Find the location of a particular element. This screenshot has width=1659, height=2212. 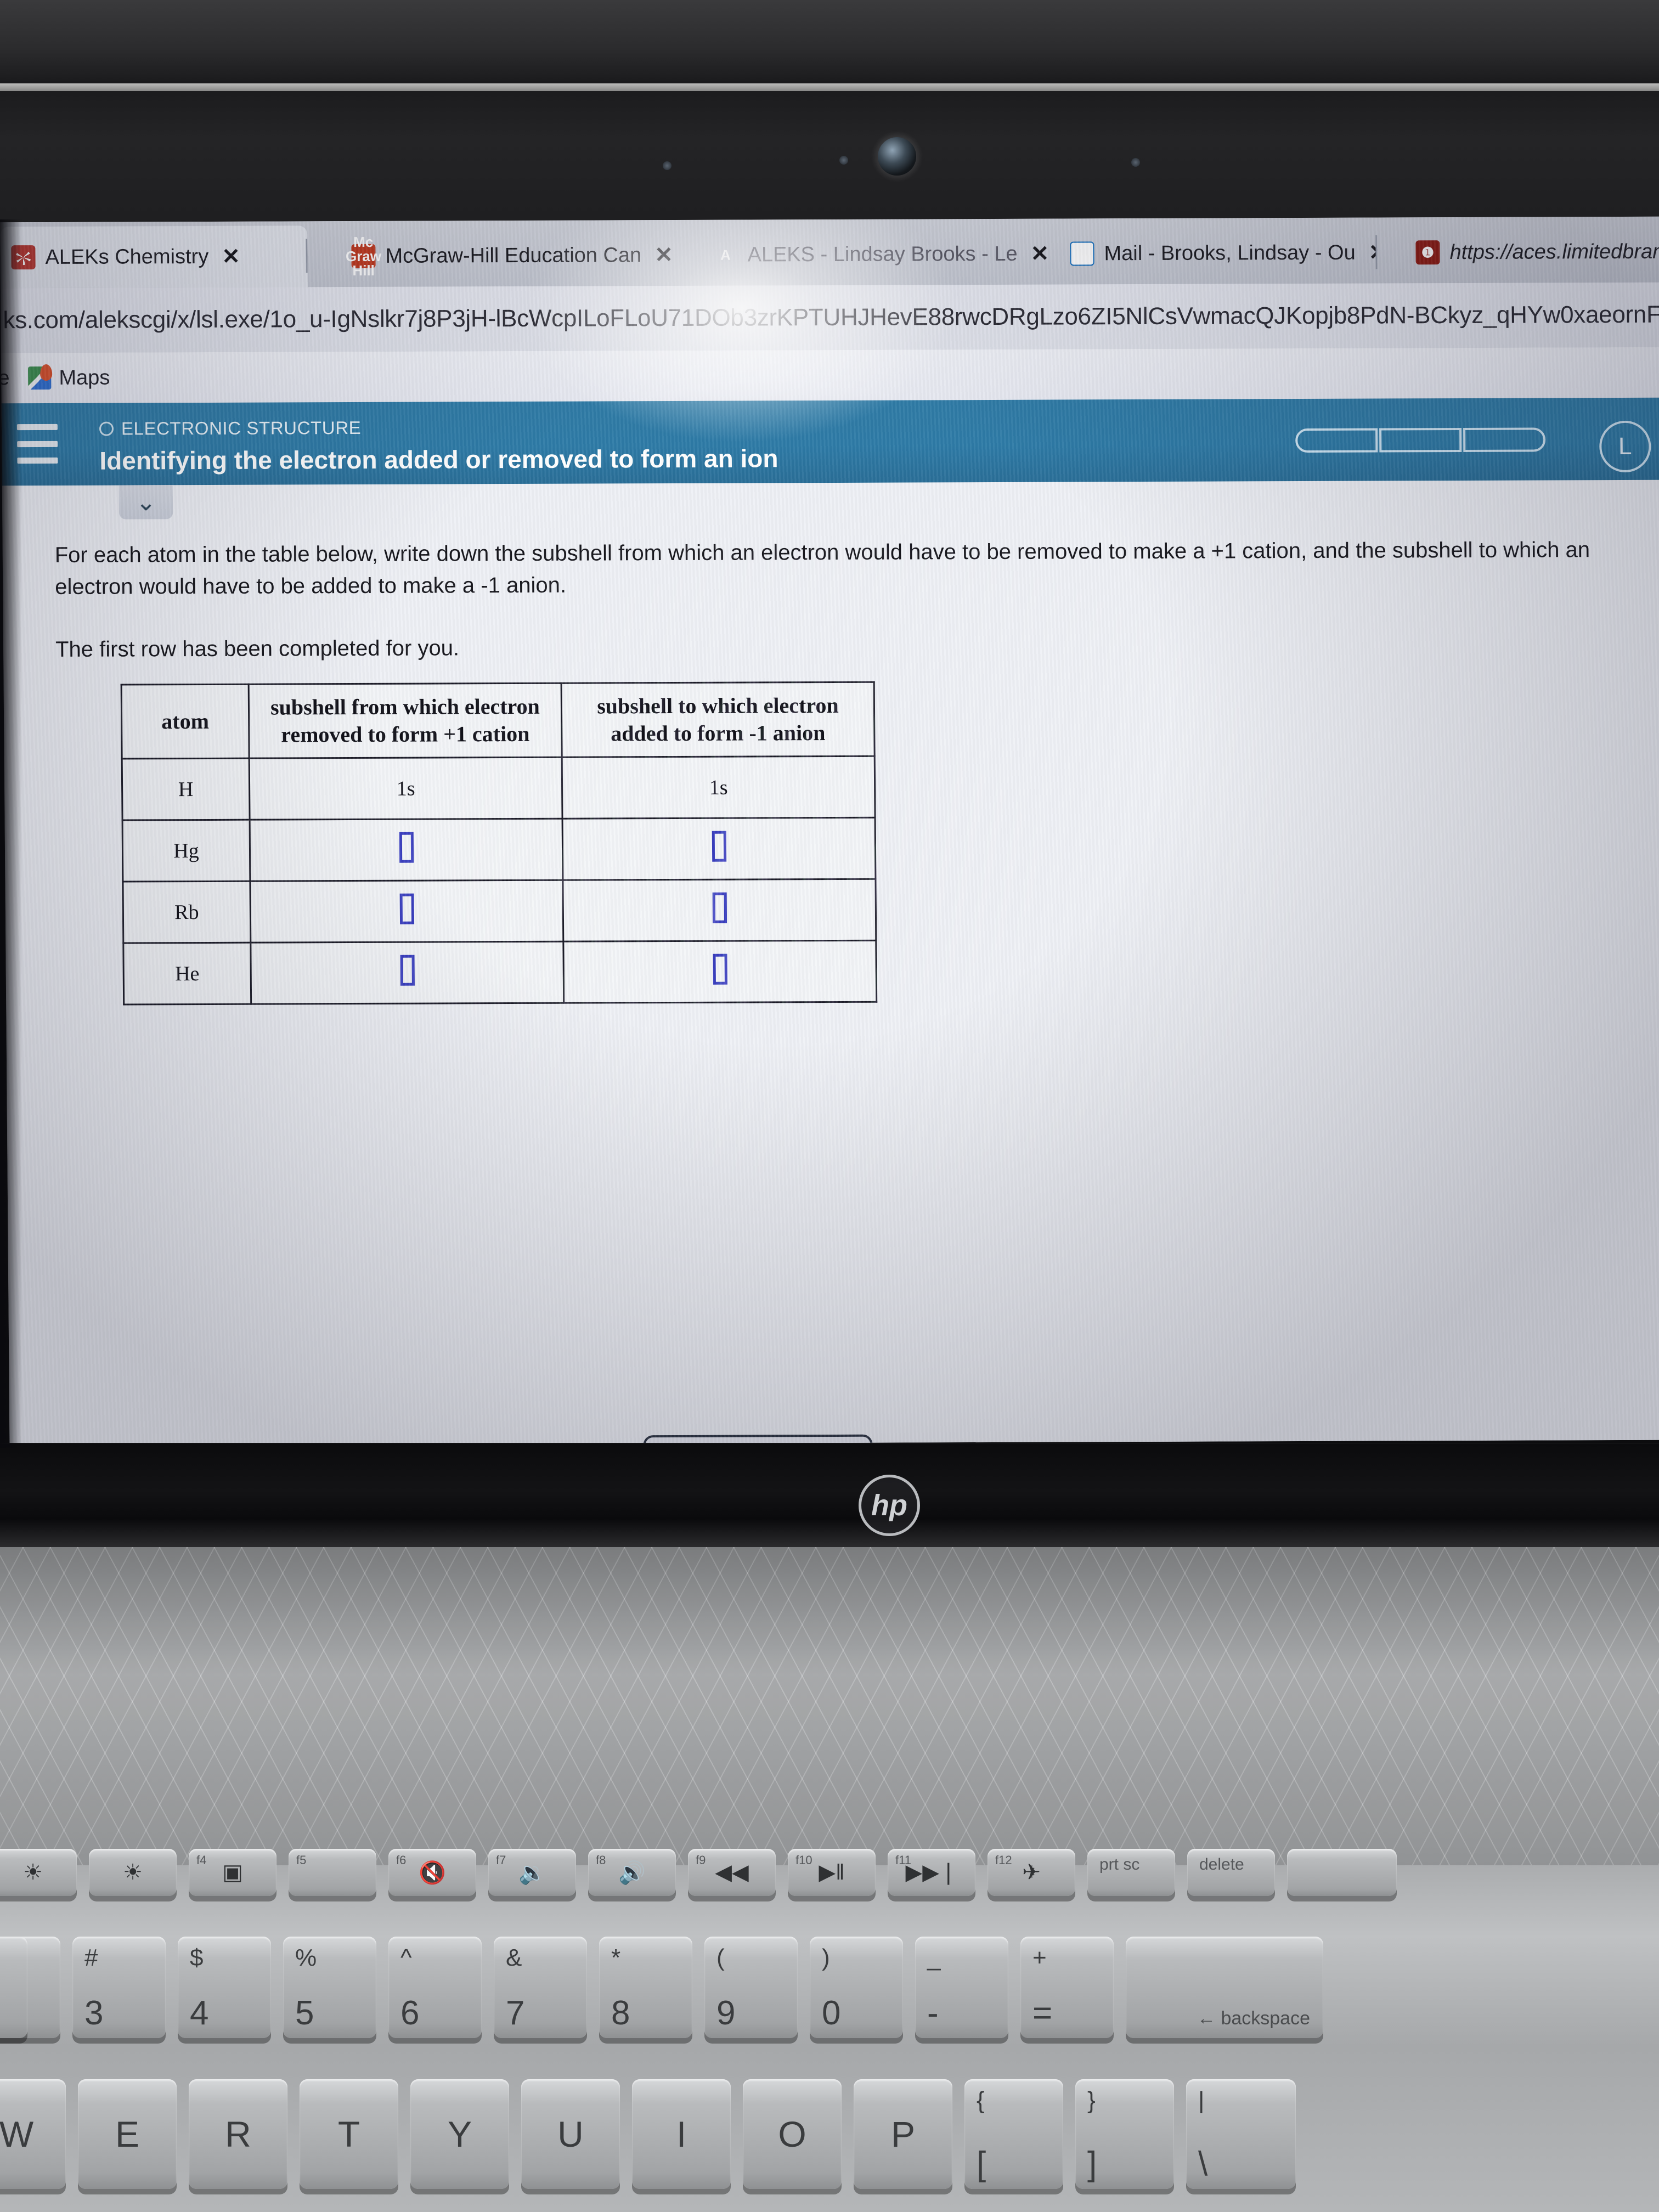

browser-tab-title: ALEKS - Lindsay Brooks - Le is located at coordinates (883, 255).